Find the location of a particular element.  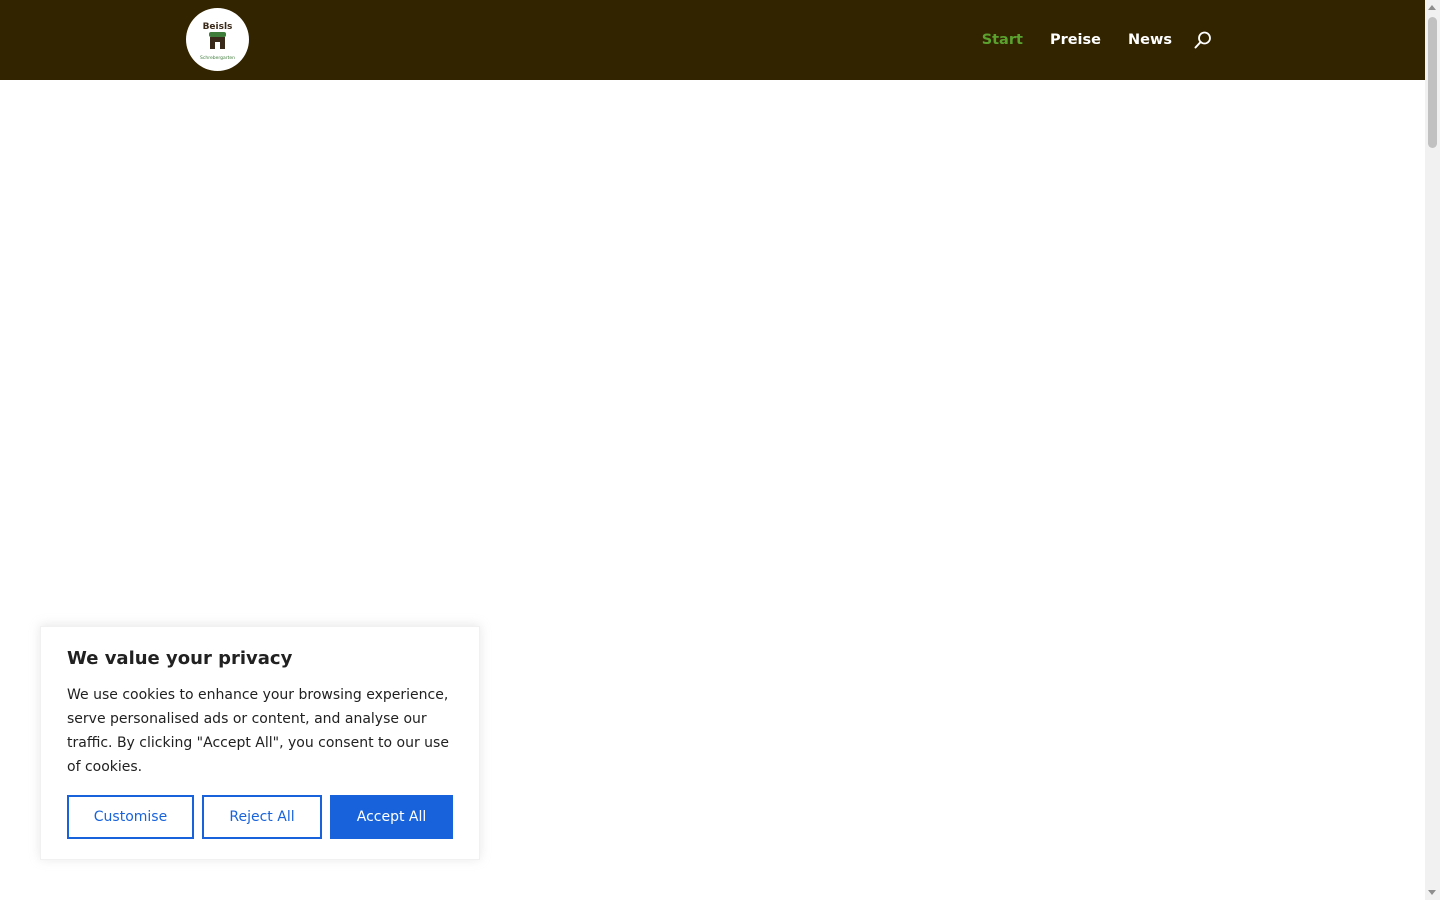

page-scrollbar is located at coordinates (1432, 450).